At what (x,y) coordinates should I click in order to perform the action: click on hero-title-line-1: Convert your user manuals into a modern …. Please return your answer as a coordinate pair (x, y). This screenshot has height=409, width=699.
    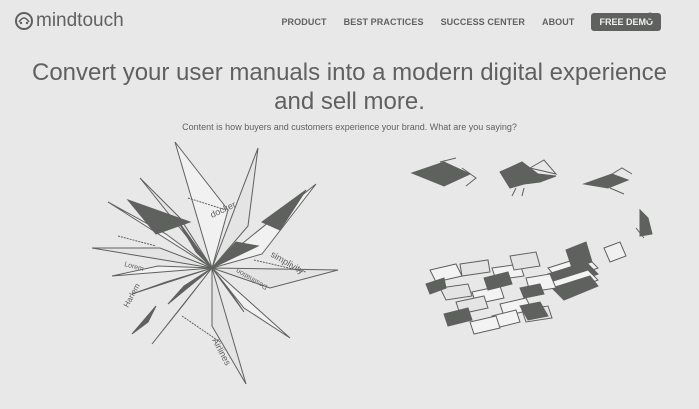
    Looking at the image, I should click on (349, 72).